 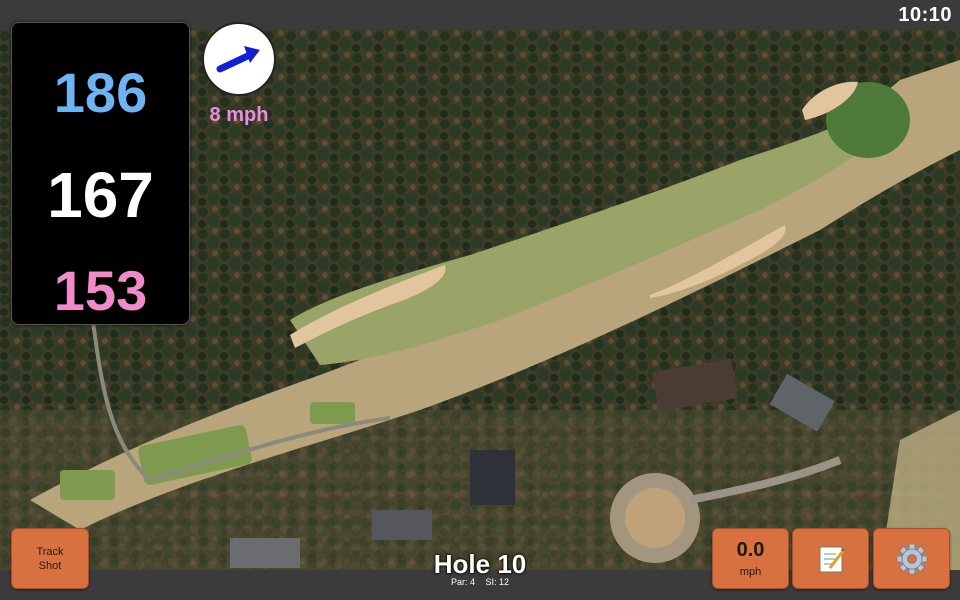 I want to click on speed-unit: mph, so click(x=750, y=572).